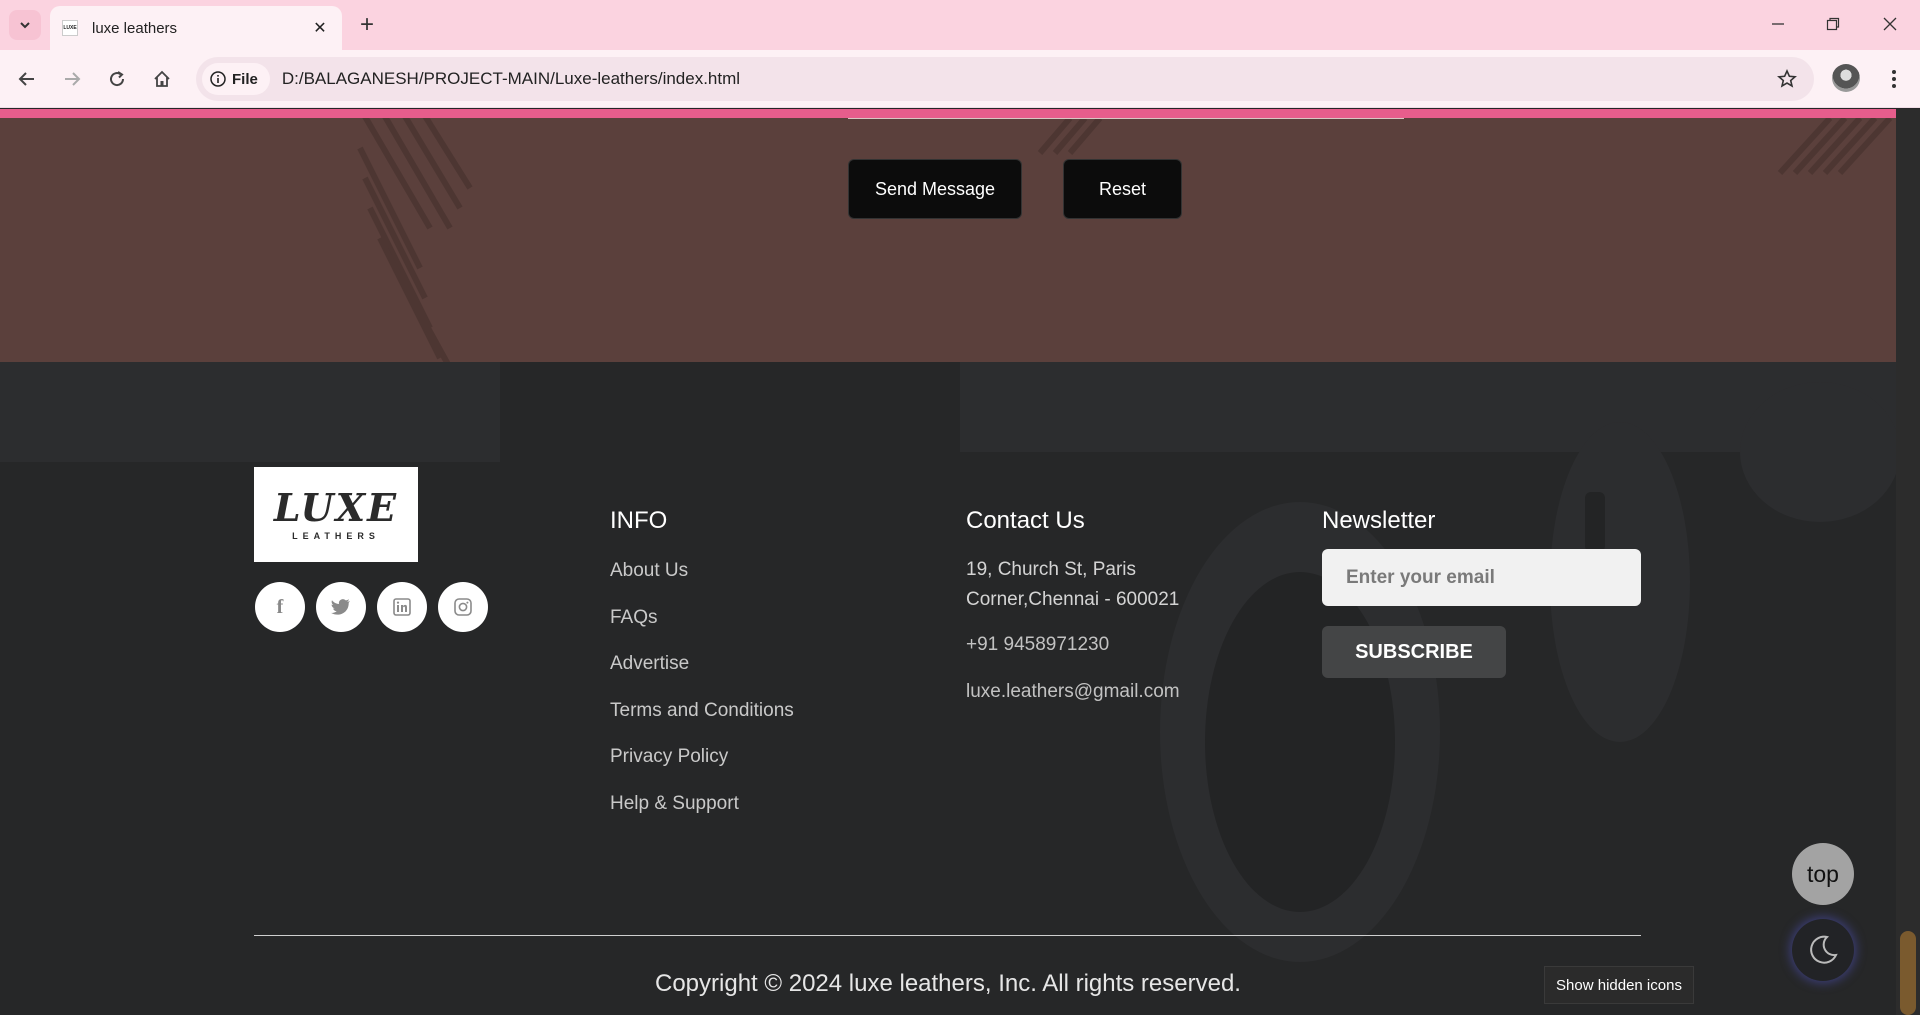 The width and height of the screenshot is (1920, 1015). What do you see at coordinates (649, 571) in the screenshot?
I see `about-us-link: About Us` at bounding box center [649, 571].